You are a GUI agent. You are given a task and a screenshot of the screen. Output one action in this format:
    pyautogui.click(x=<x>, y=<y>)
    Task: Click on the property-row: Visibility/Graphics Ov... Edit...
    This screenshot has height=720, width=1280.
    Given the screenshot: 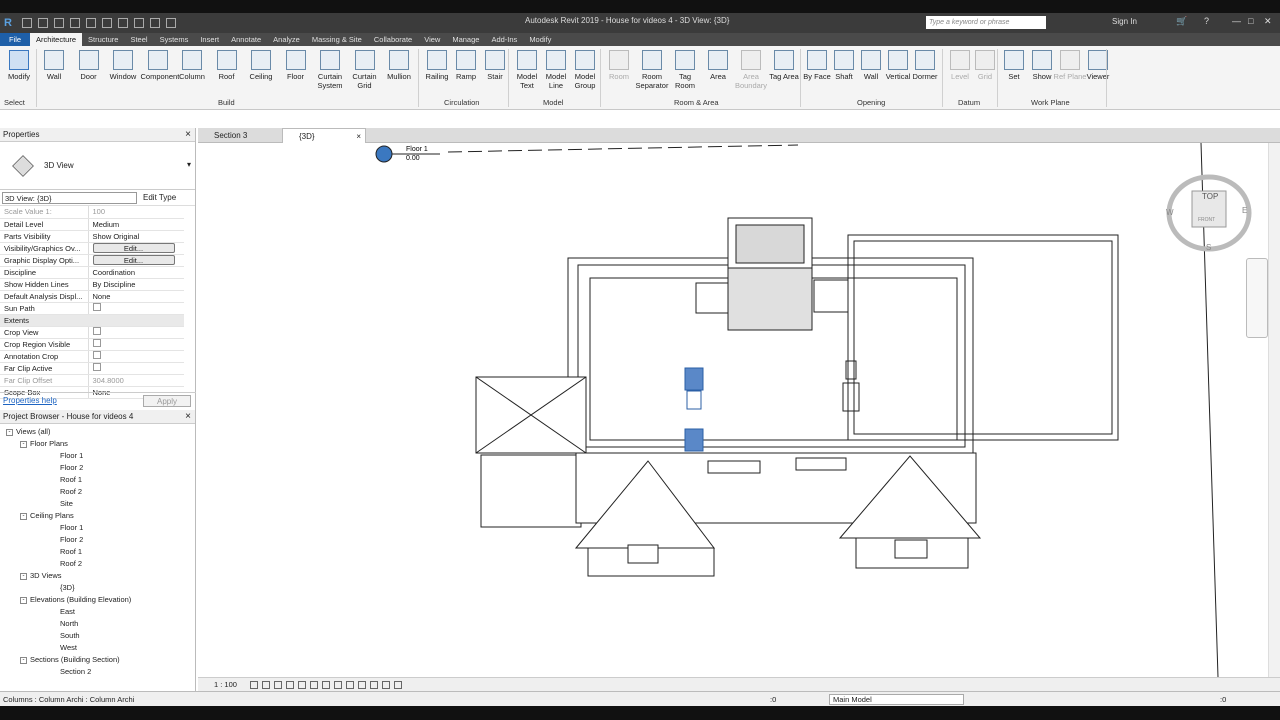 What is the action you would take?
    pyautogui.click(x=92, y=248)
    